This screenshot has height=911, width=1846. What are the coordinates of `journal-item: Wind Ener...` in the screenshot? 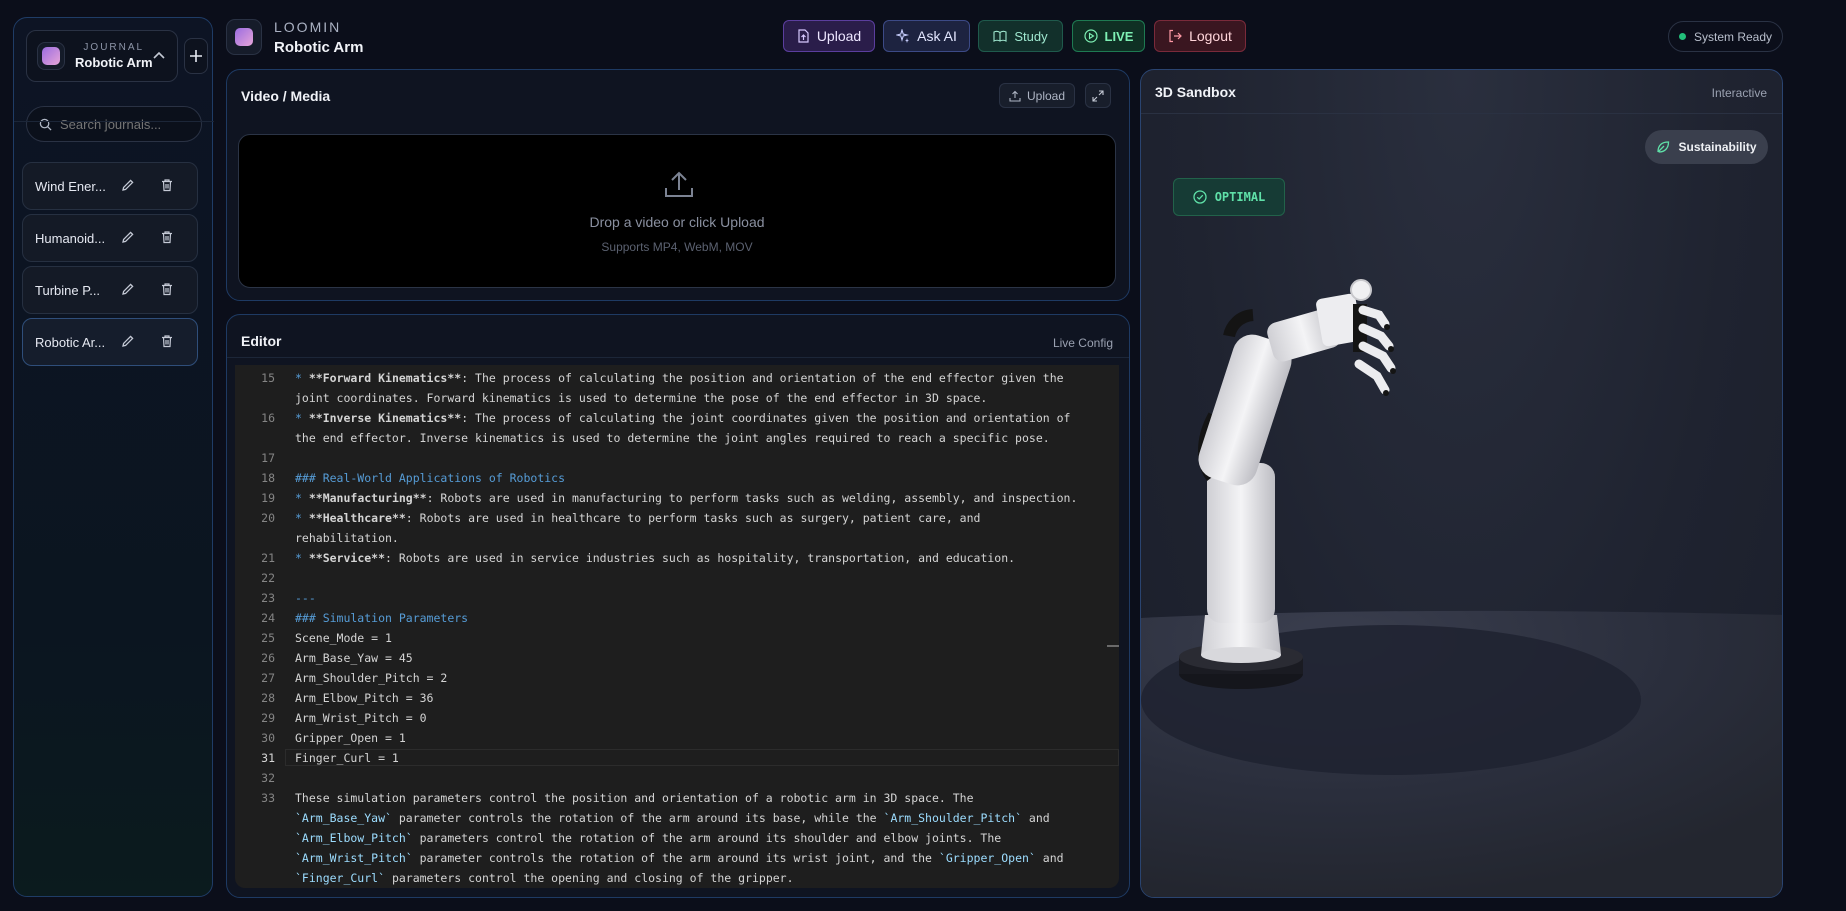 It's located at (110, 186).